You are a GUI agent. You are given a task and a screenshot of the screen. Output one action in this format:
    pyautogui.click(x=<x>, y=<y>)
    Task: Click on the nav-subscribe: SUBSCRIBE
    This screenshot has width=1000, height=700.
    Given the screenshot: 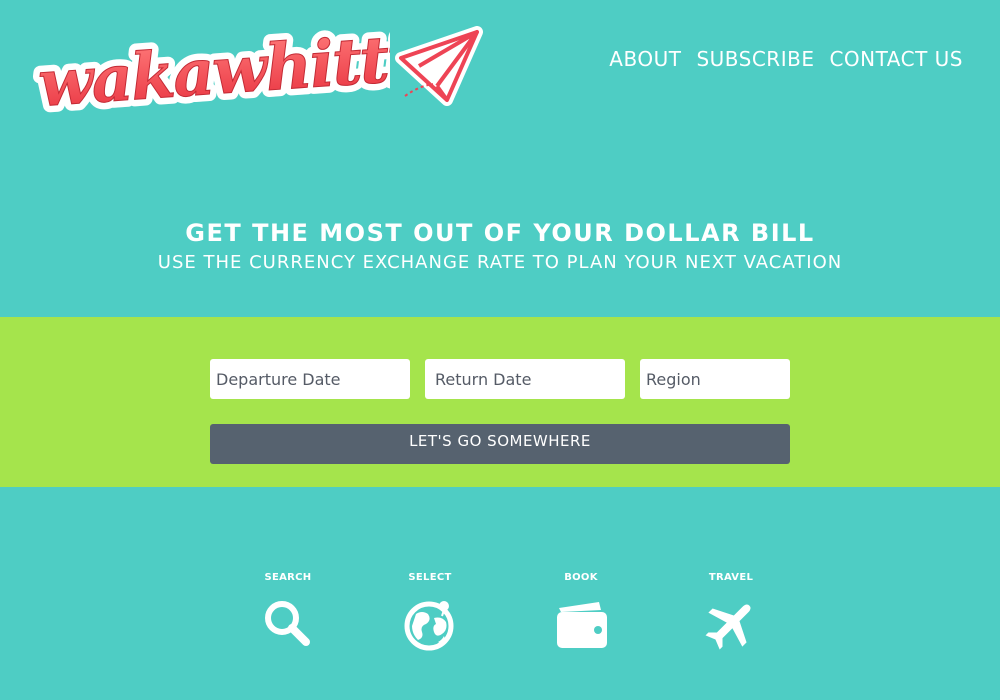 What is the action you would take?
    pyautogui.click(x=755, y=59)
    